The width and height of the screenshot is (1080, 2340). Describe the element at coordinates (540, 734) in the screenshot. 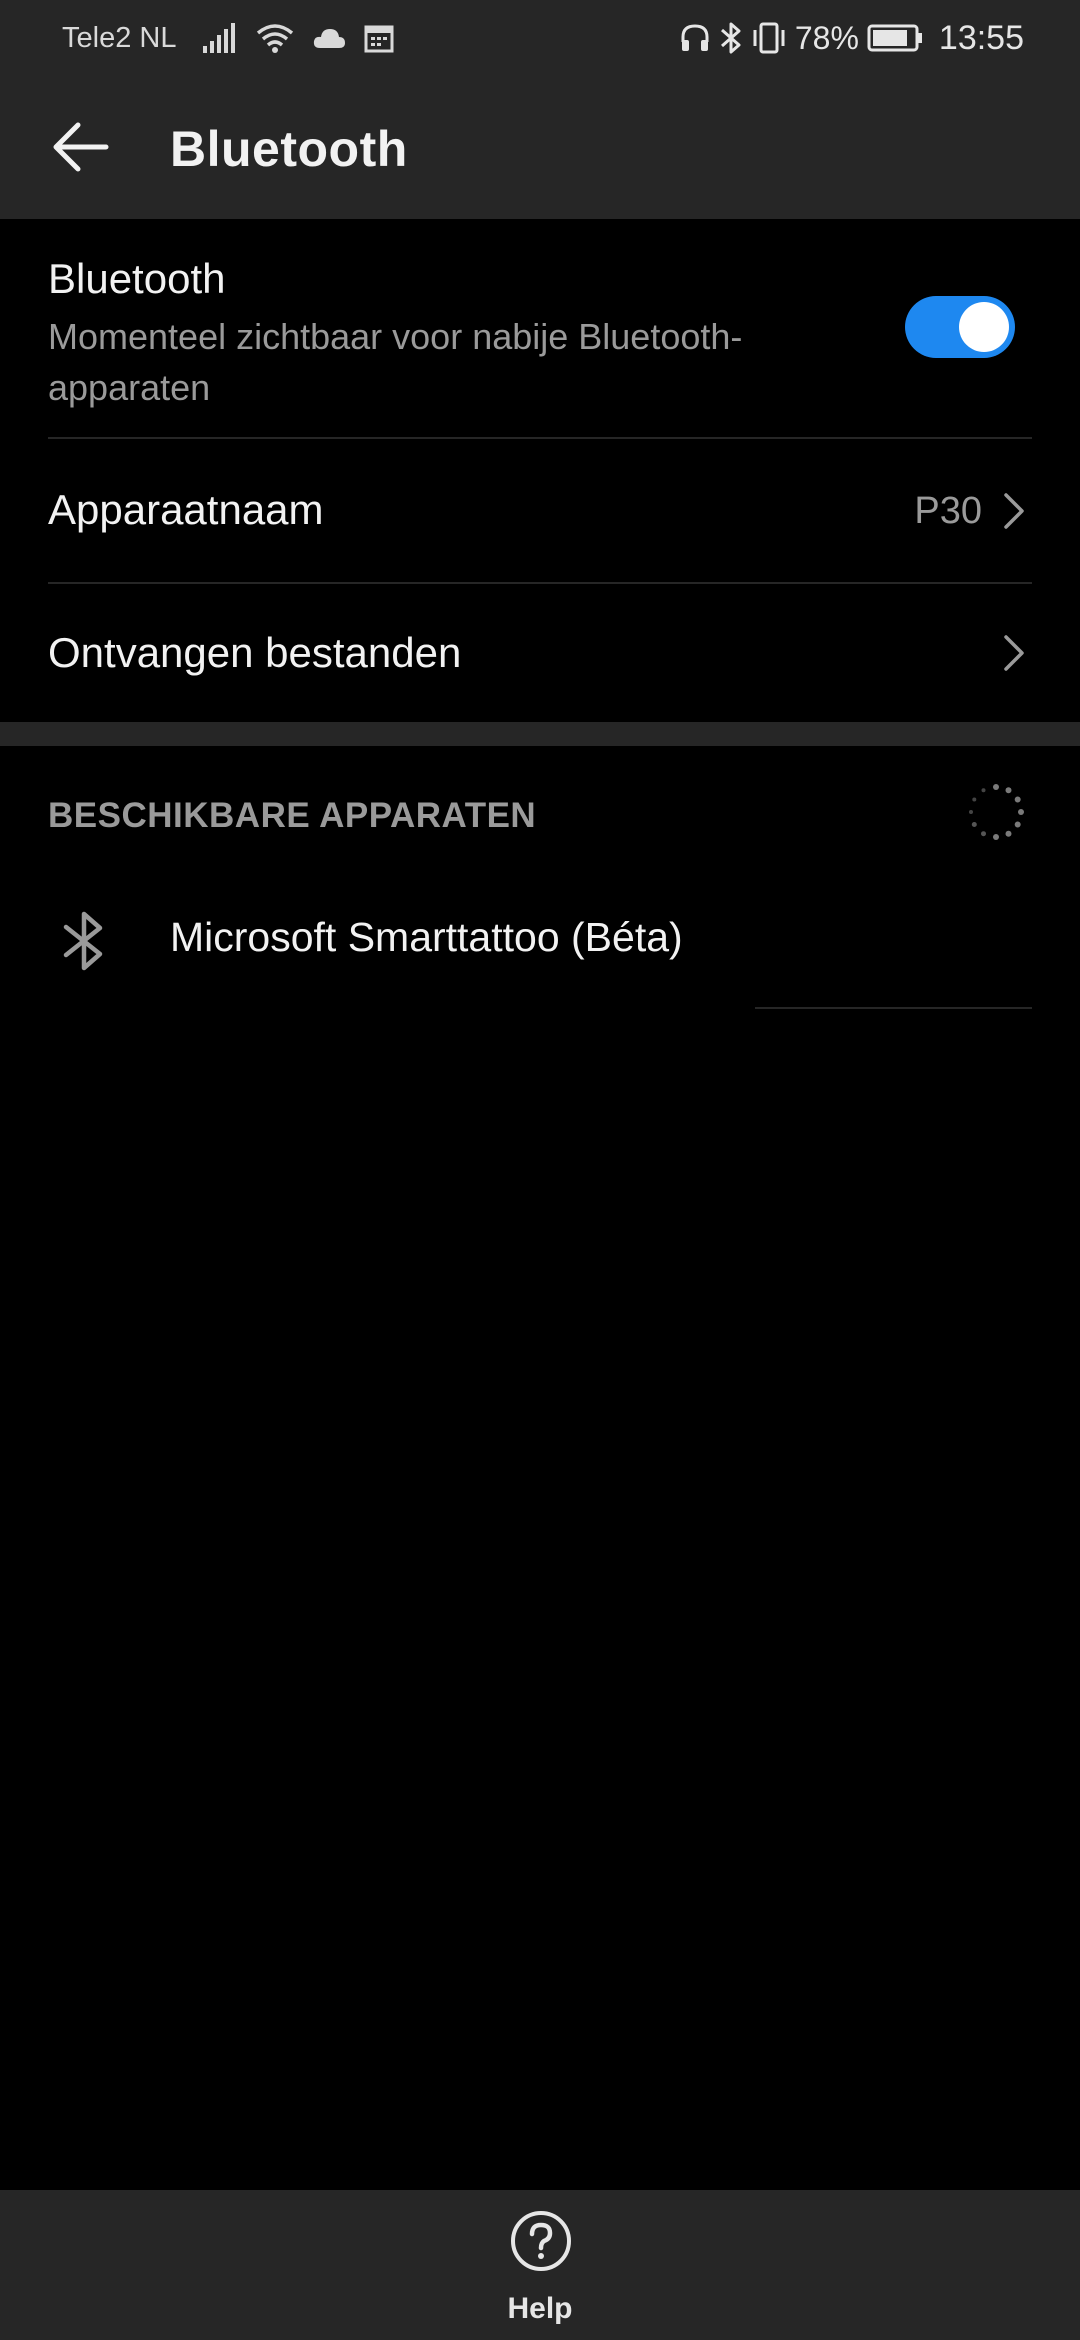

I see `section-separator` at that location.